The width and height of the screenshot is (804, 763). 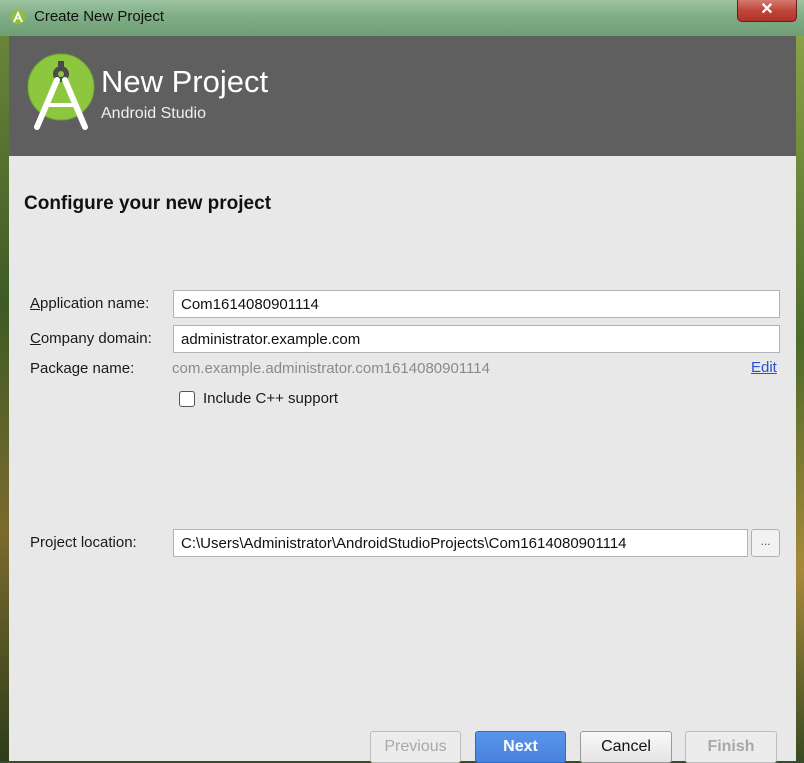 I want to click on close-button: ✕, so click(x=767, y=11).